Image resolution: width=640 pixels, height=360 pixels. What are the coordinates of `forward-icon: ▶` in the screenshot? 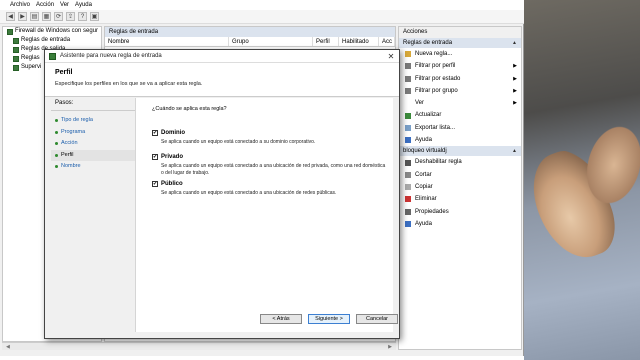 It's located at (22, 16).